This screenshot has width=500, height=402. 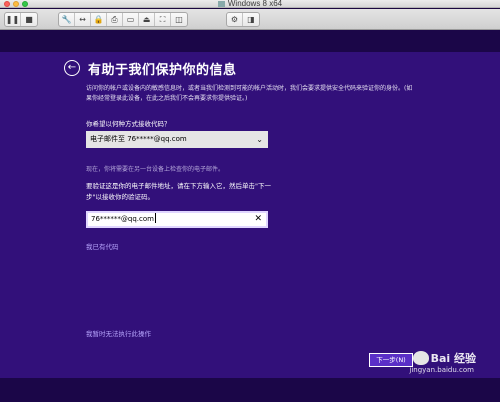 What do you see at coordinates (115, 19) in the screenshot?
I see `printer-icon: ⎙` at bounding box center [115, 19].